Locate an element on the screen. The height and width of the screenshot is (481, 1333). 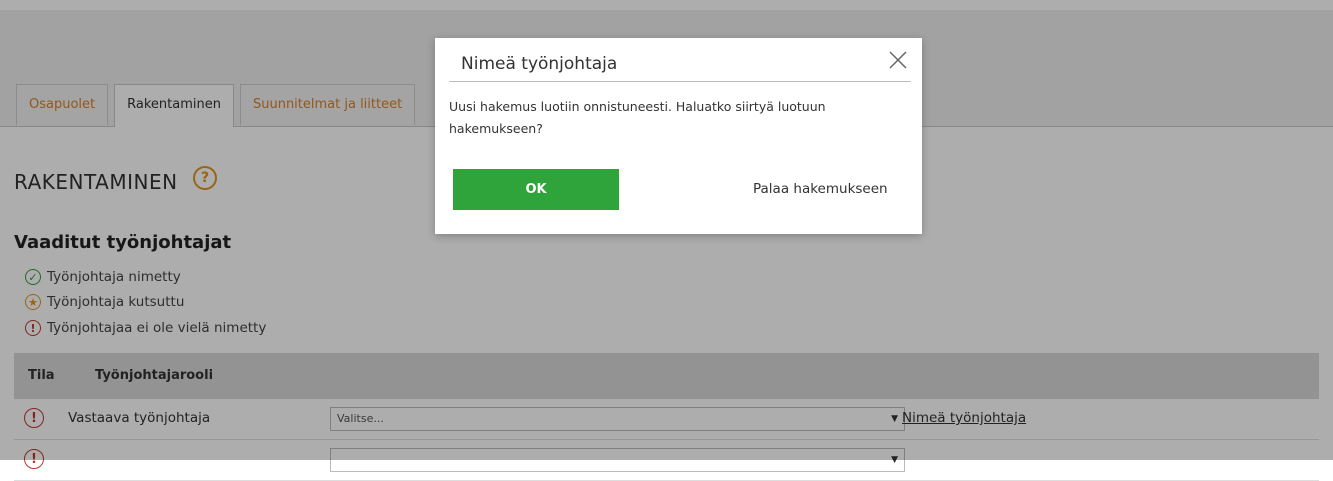
dialog-divider is located at coordinates (680, 81).